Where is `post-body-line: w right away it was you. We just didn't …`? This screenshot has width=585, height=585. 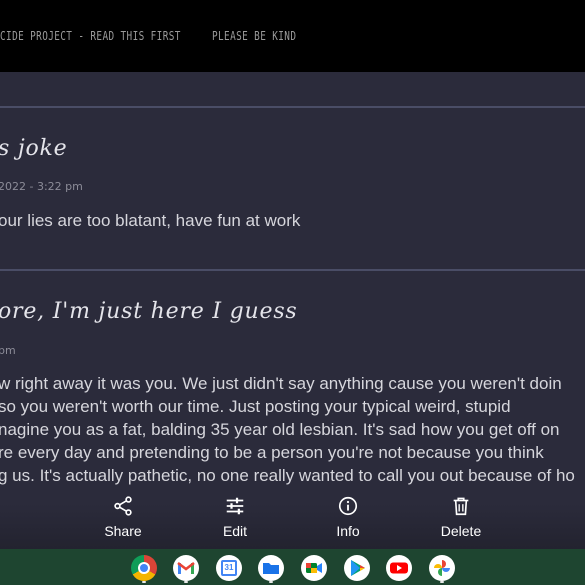
post-body-line: w right away it was you. We just didn't … is located at coordinates (281, 383).